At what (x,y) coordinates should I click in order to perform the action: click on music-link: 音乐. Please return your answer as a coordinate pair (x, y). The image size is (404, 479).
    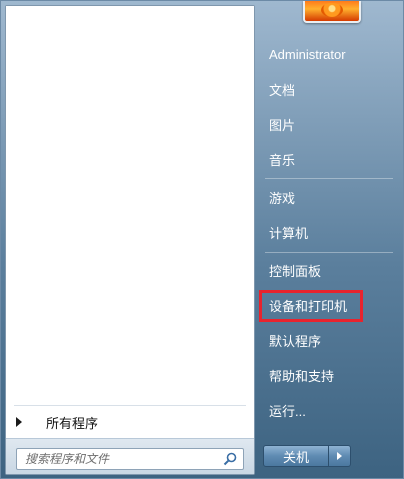
    Looking at the image, I should click on (328, 159).